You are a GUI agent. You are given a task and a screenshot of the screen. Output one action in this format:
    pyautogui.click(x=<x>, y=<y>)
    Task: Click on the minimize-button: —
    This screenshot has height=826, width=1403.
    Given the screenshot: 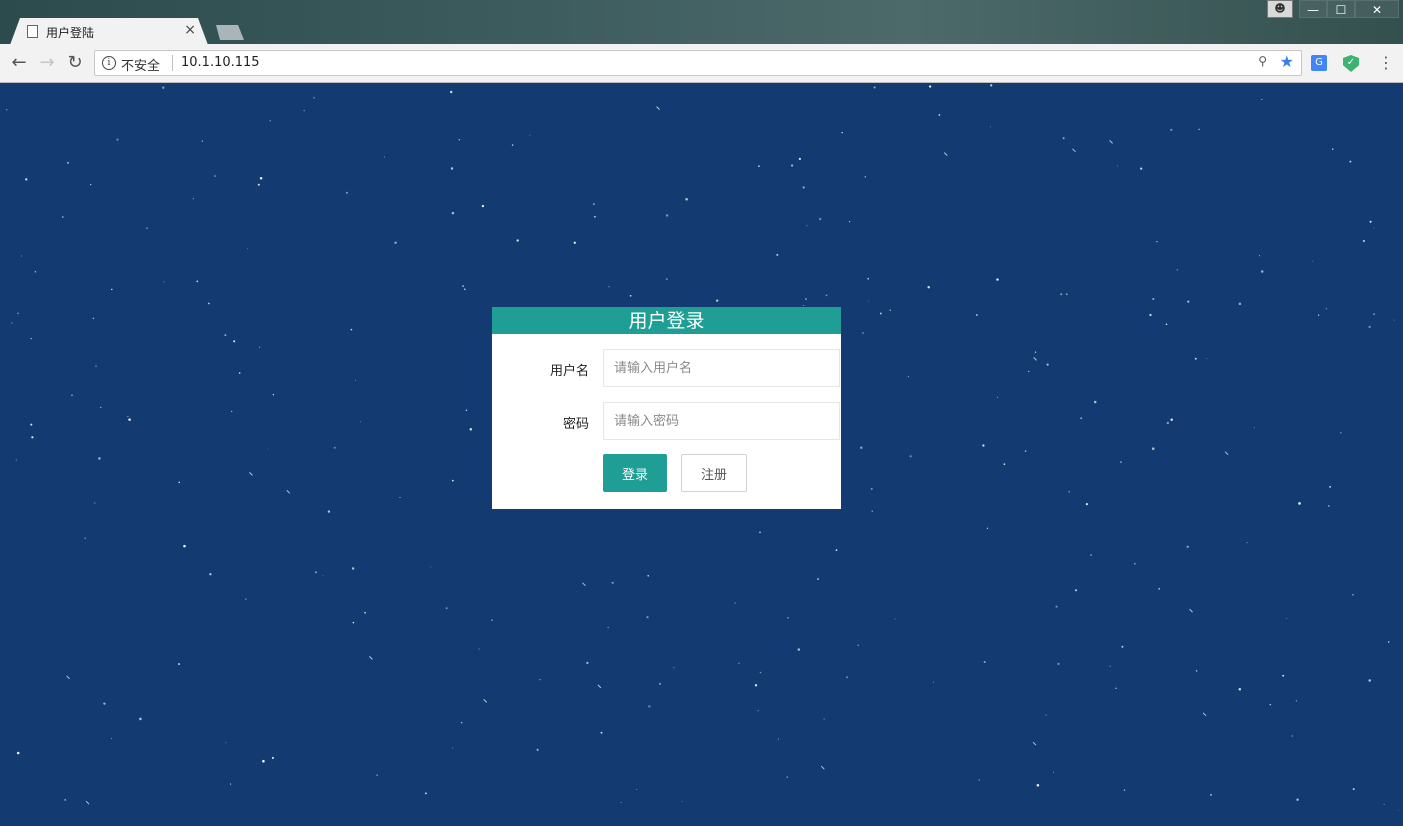 What is the action you would take?
    pyautogui.click(x=1313, y=9)
    